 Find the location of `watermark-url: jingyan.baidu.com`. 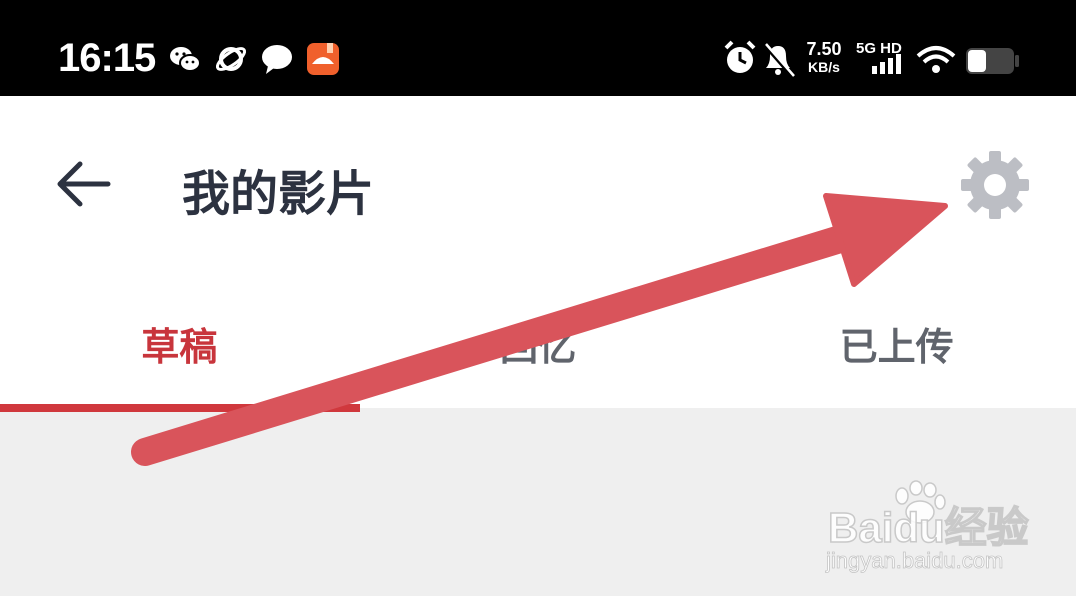

watermark-url: jingyan.baidu.com is located at coordinates (915, 561).